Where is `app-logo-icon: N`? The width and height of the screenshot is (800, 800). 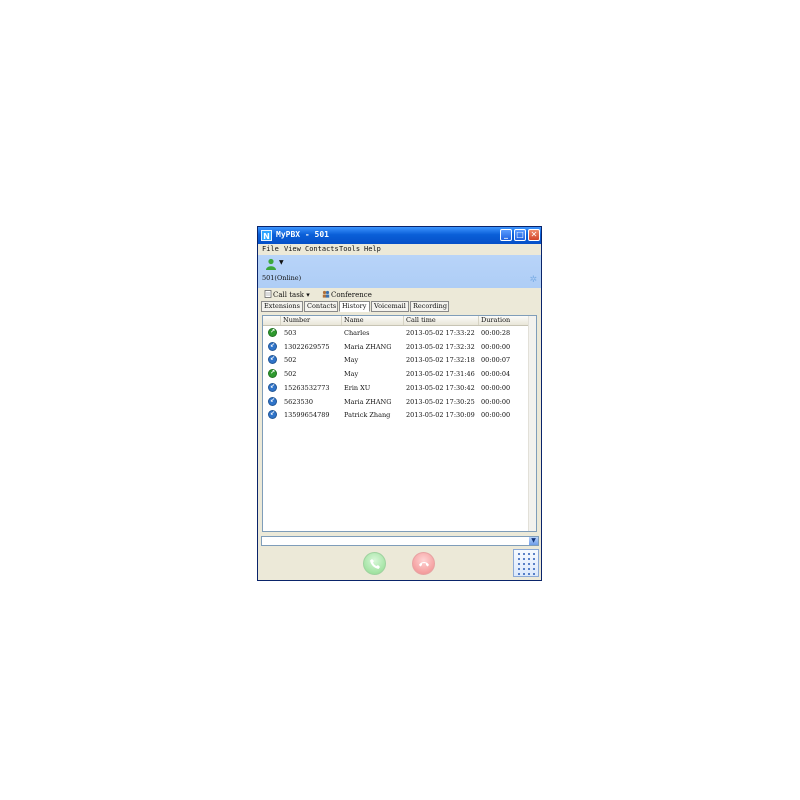 app-logo-icon: N is located at coordinates (266, 235).